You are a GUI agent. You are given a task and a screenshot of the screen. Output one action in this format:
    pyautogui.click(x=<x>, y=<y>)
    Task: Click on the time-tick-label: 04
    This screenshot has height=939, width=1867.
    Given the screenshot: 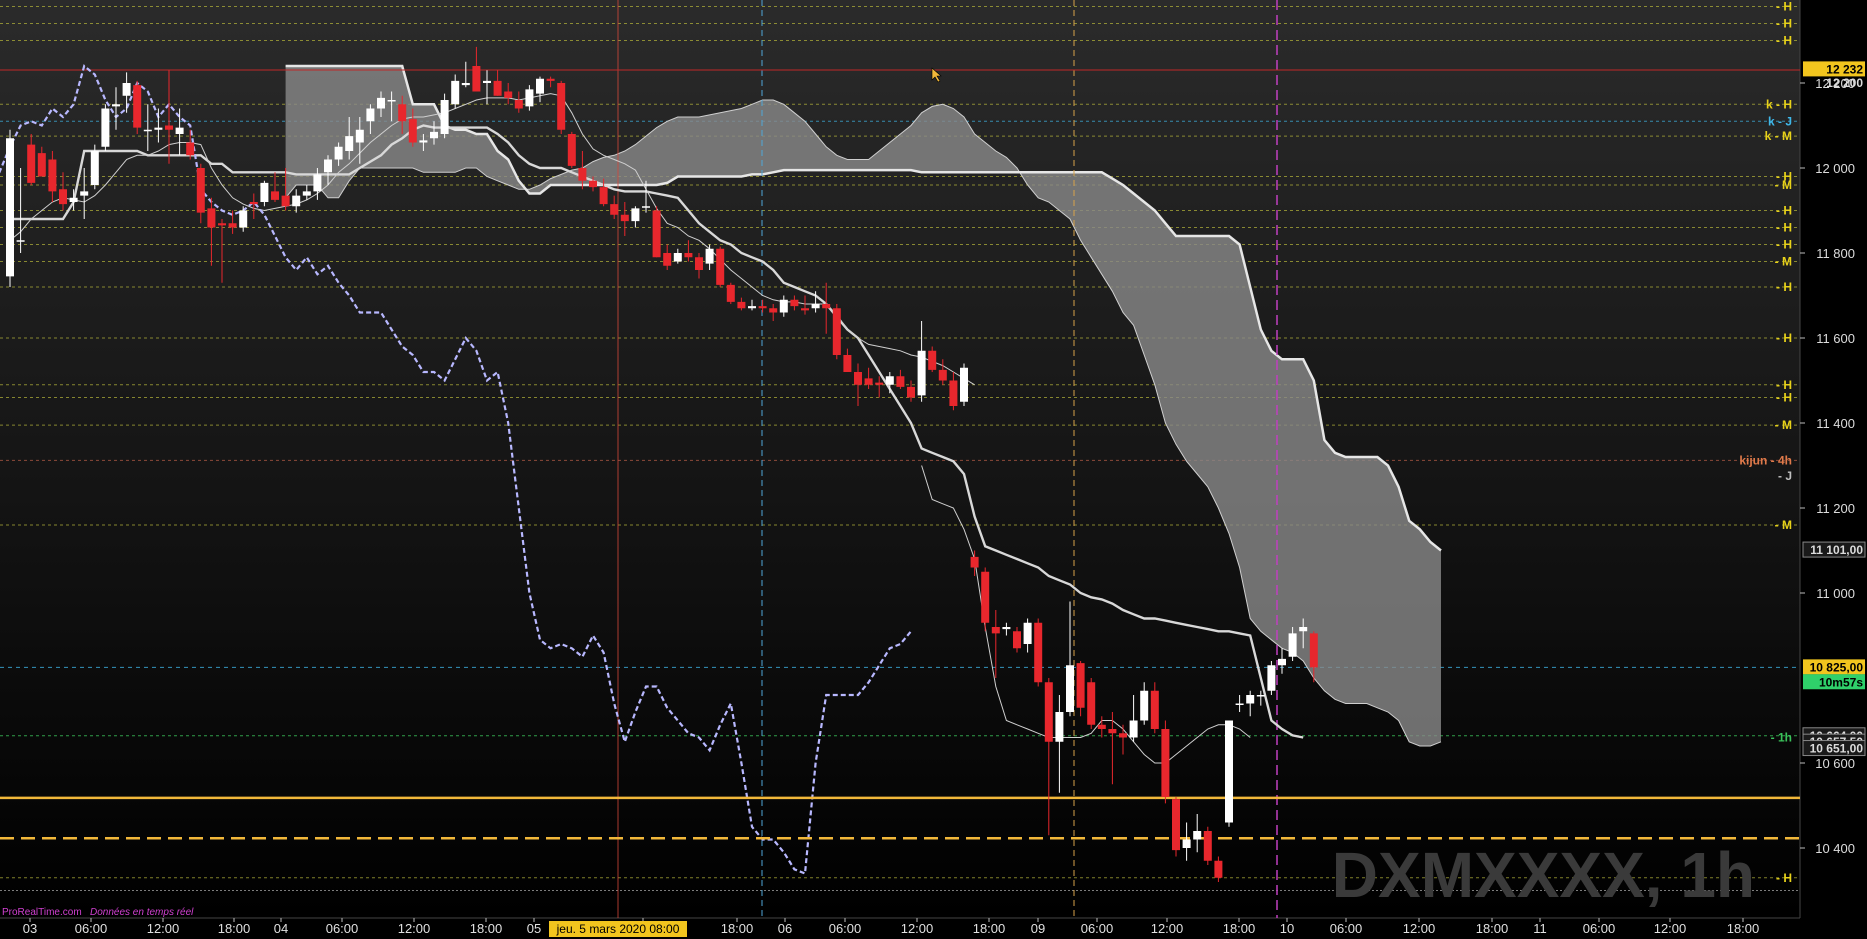 What is the action you would take?
    pyautogui.click(x=281, y=928)
    